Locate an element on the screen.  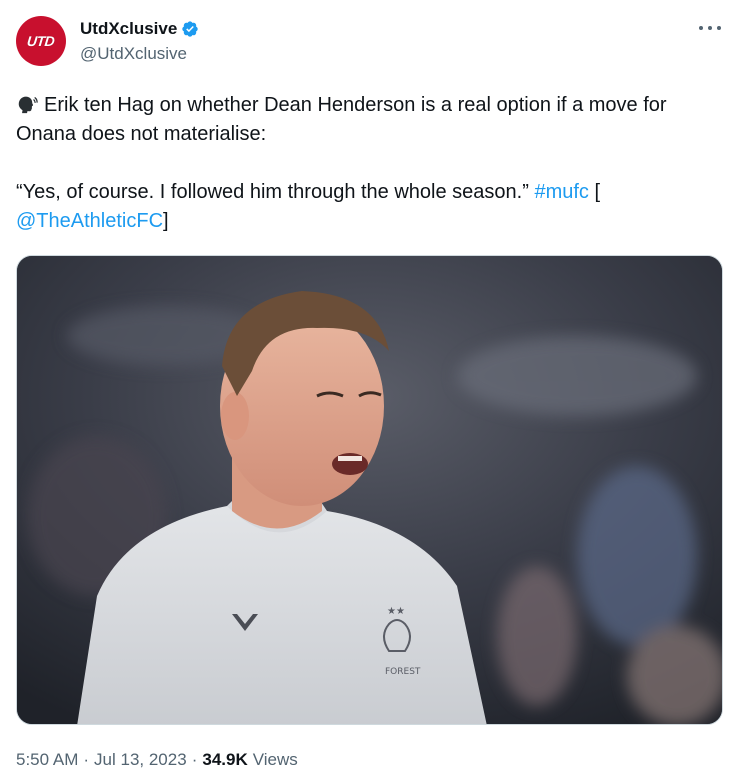
author-name-row: UtdXclusive is located at coordinates (139, 29).